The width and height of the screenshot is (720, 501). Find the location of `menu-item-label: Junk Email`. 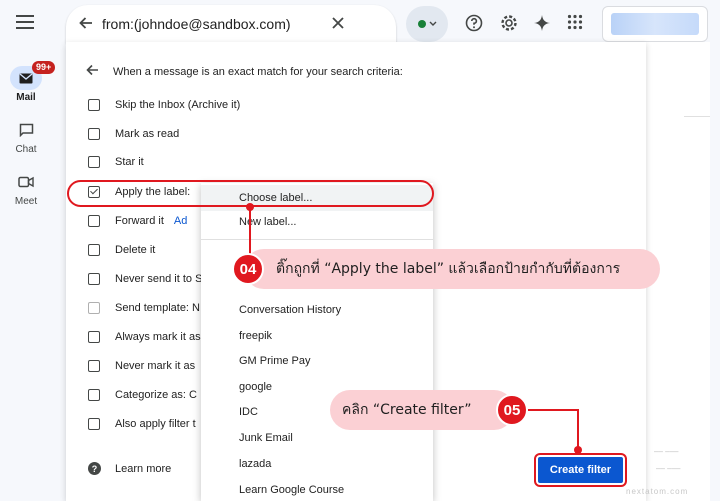

menu-item-label: Junk Email is located at coordinates (266, 438).